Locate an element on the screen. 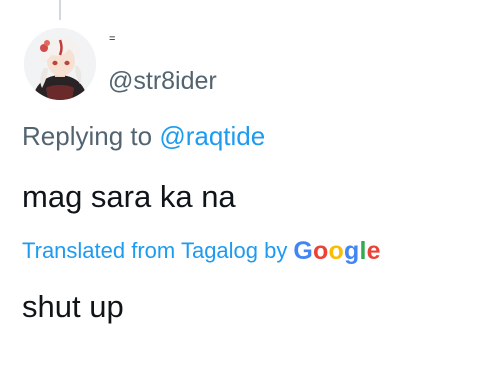 The height and width of the screenshot is (375, 486). replying-to-mention-link: @raqtide is located at coordinates (212, 136).